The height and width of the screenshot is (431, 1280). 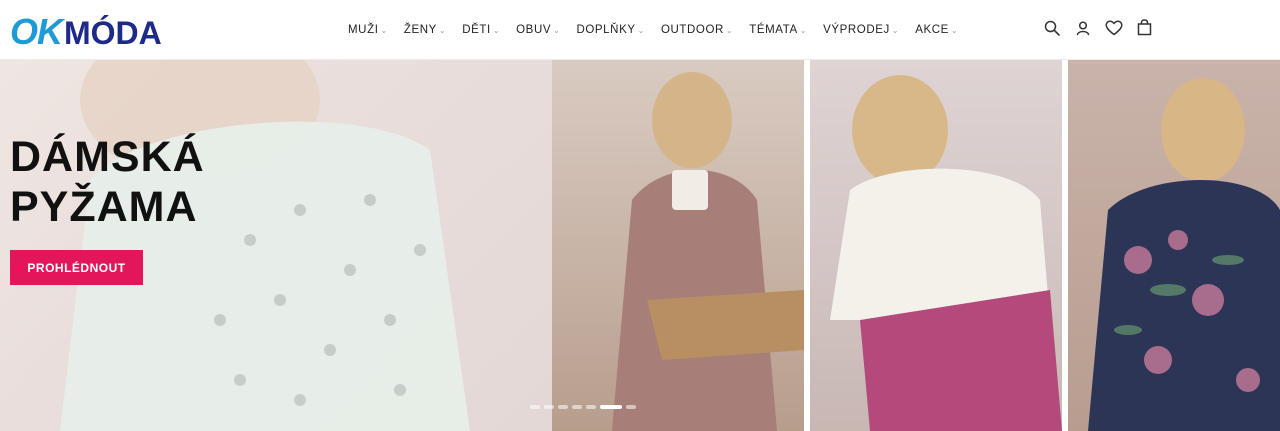 I want to click on nav-label: VÝPRODEJ, so click(x=856, y=30).